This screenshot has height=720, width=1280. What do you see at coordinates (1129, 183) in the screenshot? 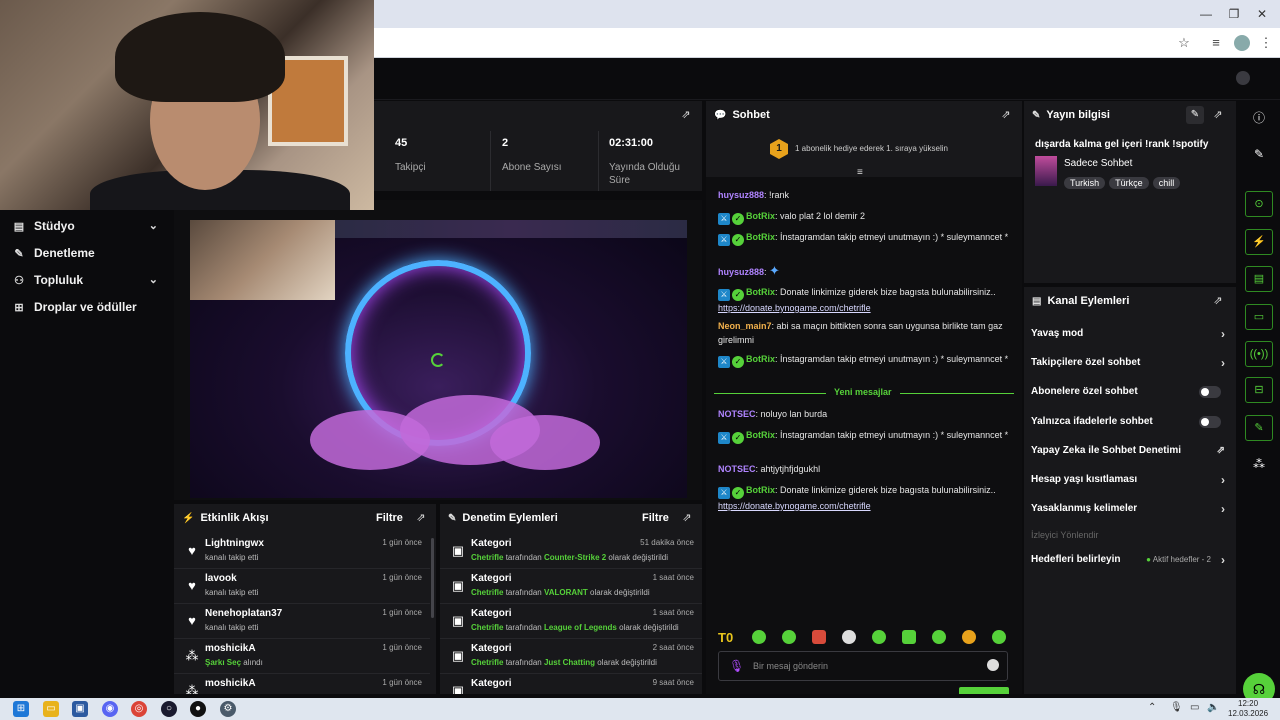
I see `tag: Türkçe` at bounding box center [1129, 183].